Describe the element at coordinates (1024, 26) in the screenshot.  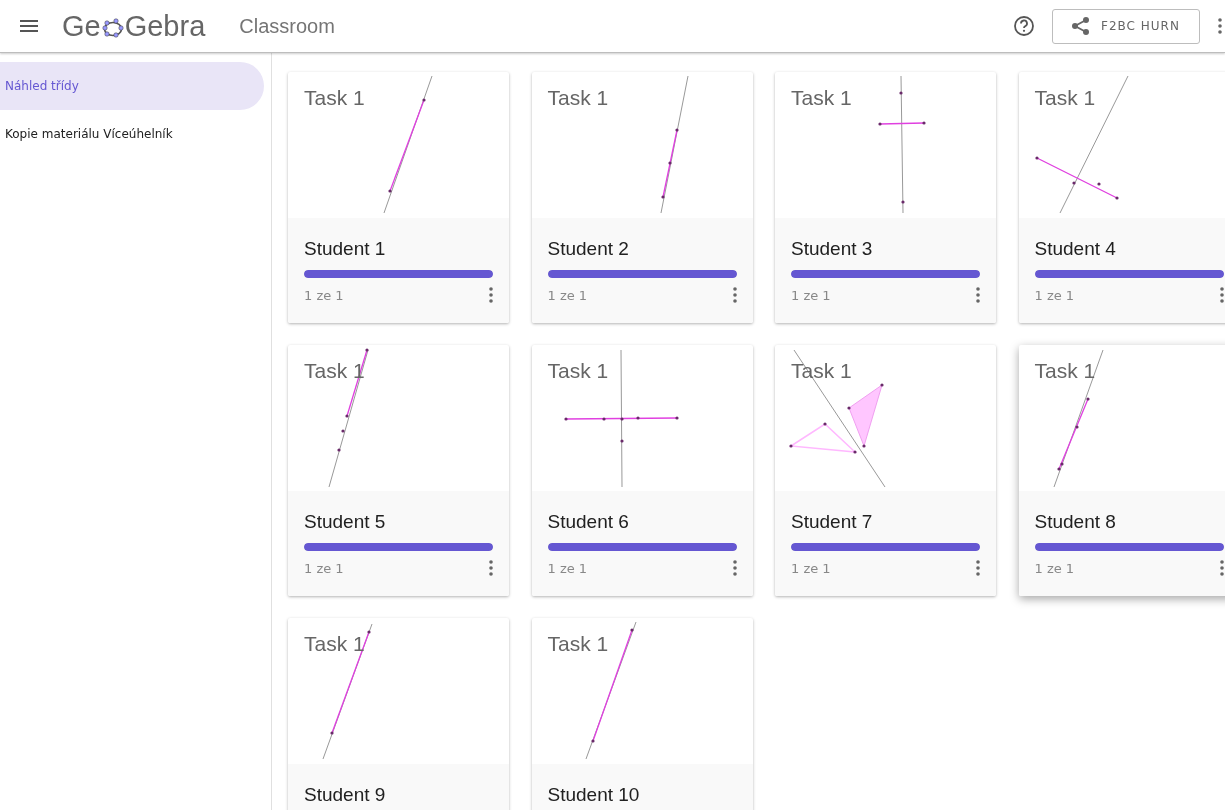
I see `help-icon` at that location.